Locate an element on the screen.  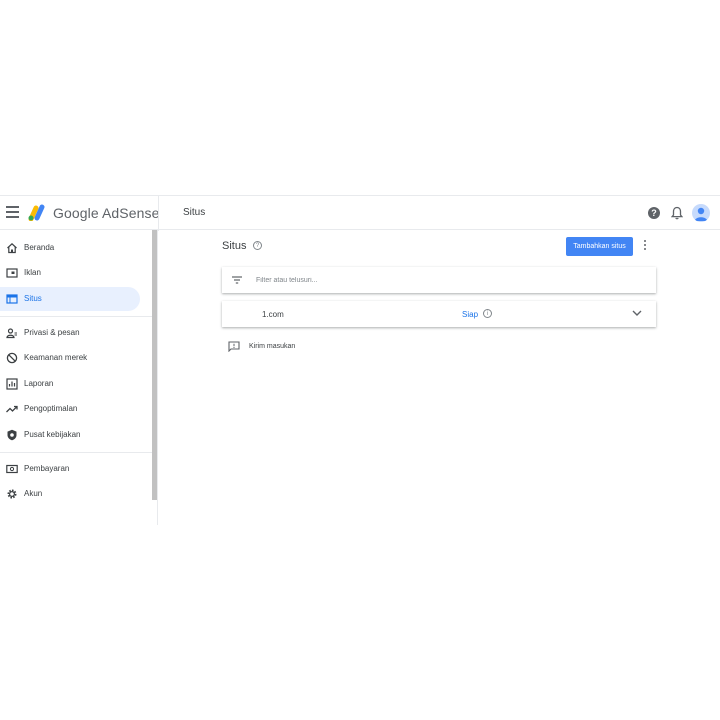
sidebar-item-situs: Situs is located at coordinates (70, 299).